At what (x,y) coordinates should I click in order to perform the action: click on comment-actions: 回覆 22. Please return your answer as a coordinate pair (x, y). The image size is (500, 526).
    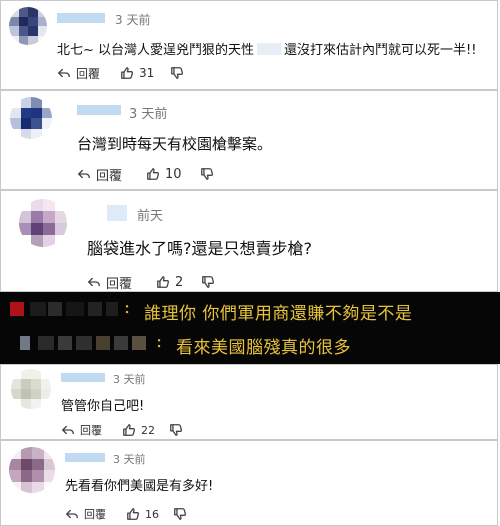
    Looking at the image, I should click on (124, 430).